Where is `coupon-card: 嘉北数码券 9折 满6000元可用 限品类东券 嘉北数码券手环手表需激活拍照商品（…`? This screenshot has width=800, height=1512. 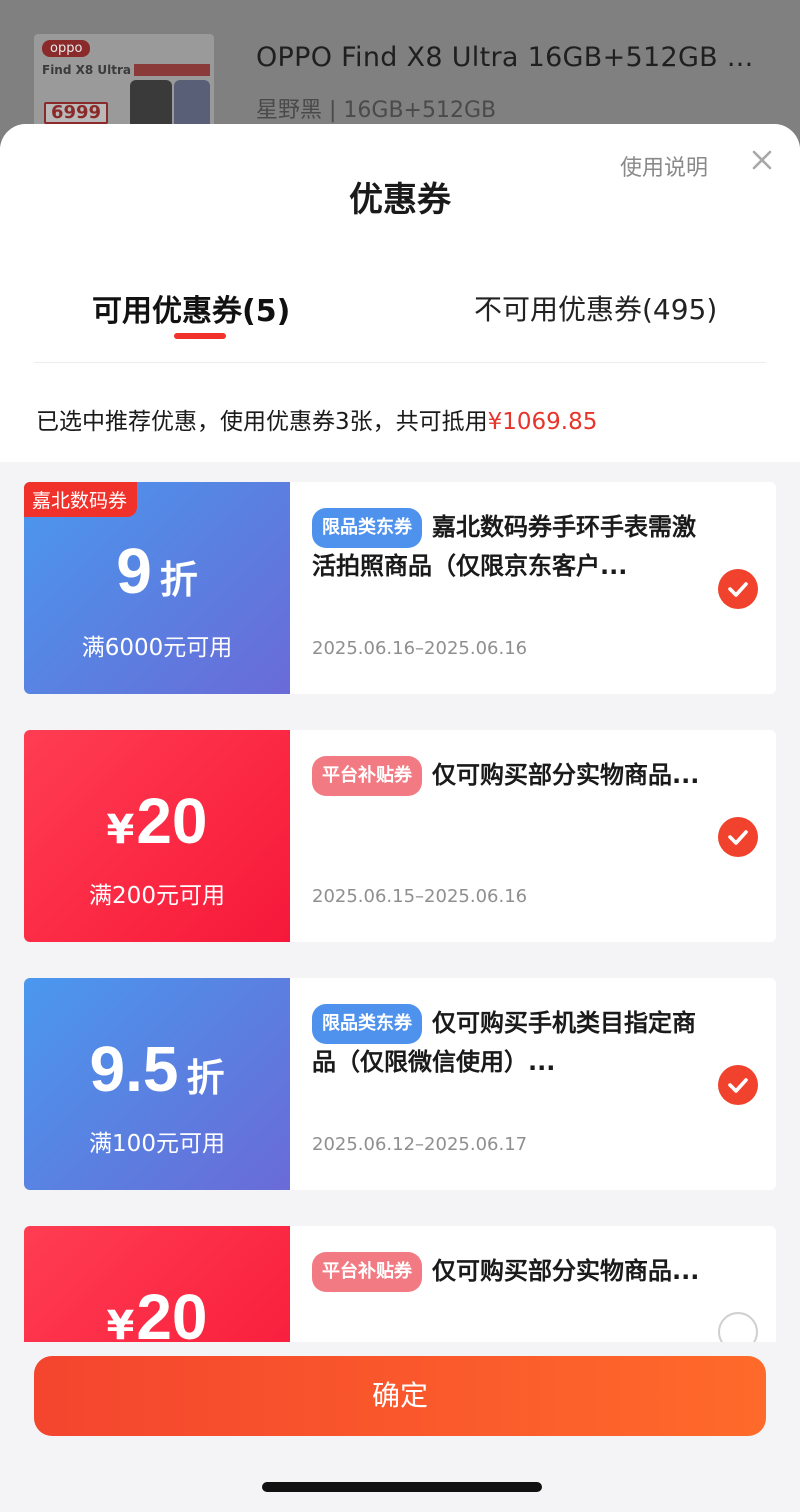 coupon-card: 嘉北数码券 9折 满6000元可用 限品类东券 嘉北数码券手环手表需激活拍照商品（… is located at coordinates (400, 588).